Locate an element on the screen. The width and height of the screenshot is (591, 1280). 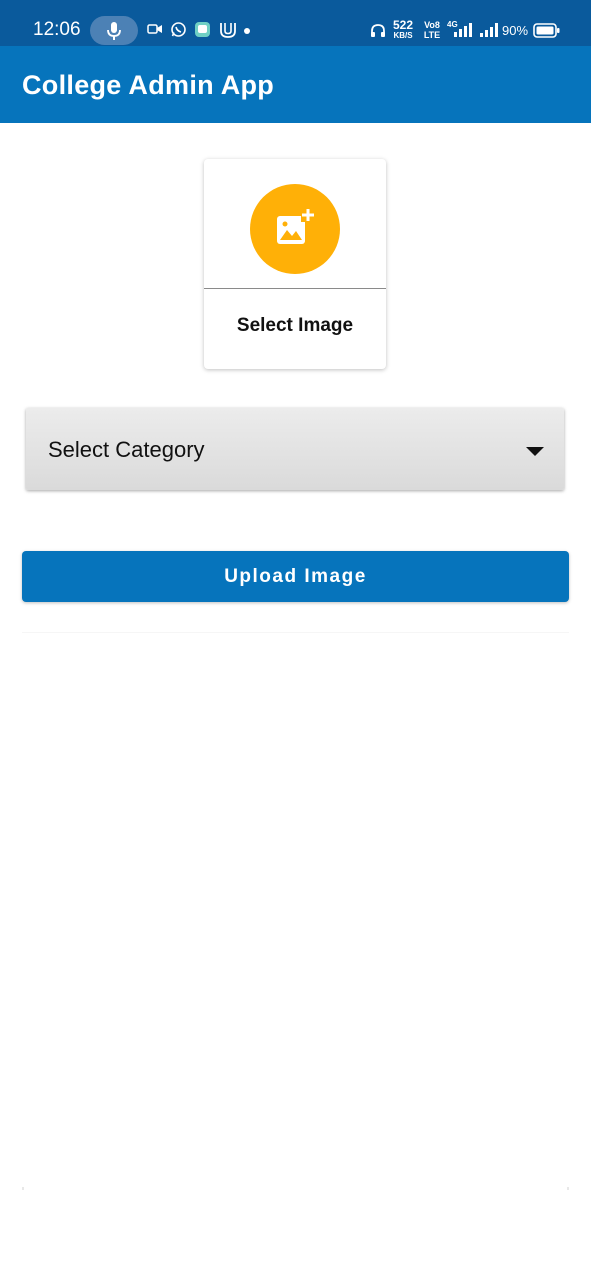
select-image-card: Select Image is located at coordinates (295, 264).